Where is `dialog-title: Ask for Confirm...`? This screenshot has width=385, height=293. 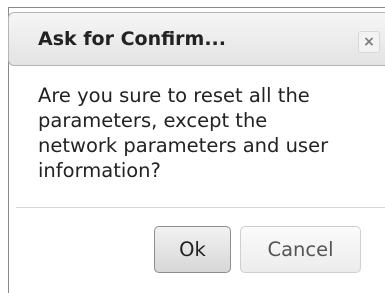 dialog-title: Ask for Confirm... is located at coordinates (132, 39).